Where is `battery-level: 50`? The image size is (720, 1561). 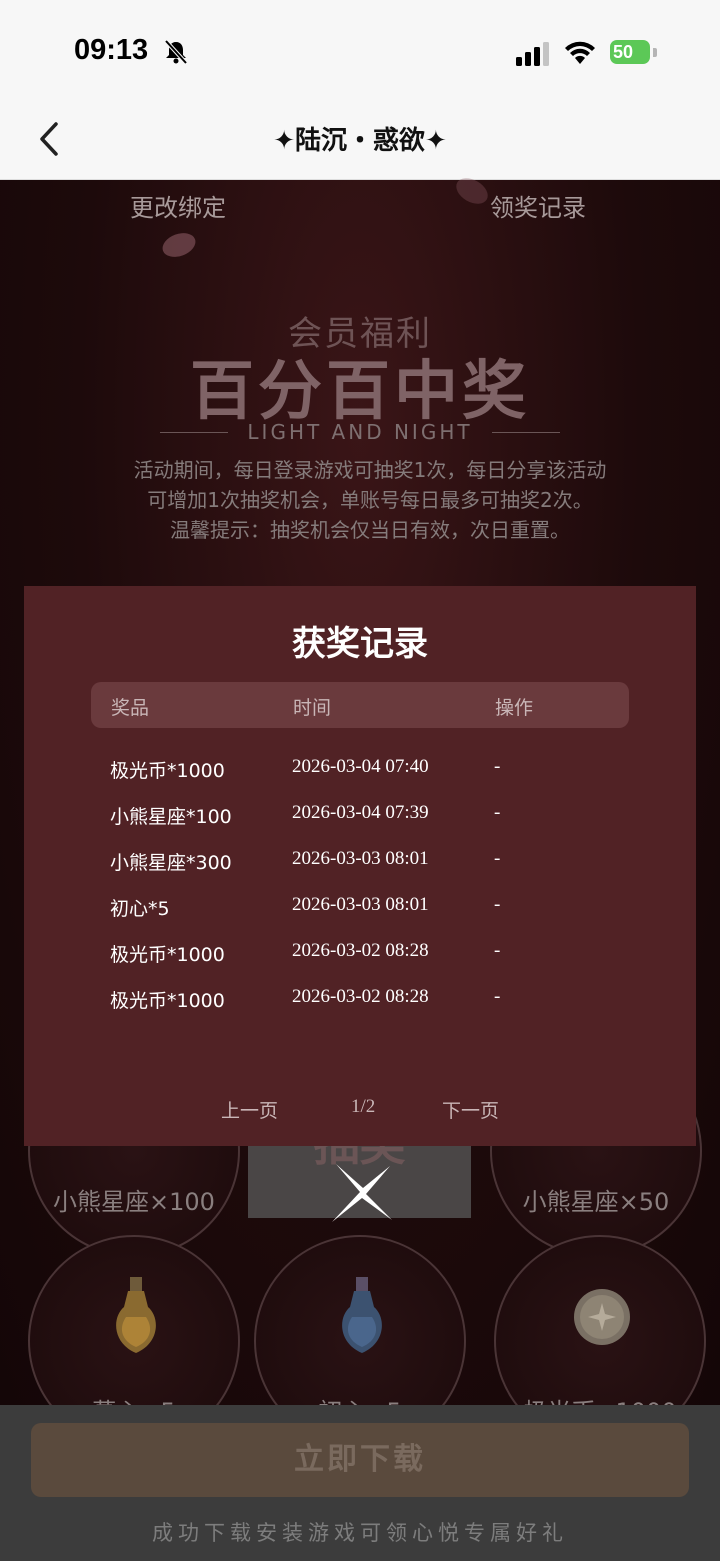
battery-level: 50 is located at coordinates (623, 52).